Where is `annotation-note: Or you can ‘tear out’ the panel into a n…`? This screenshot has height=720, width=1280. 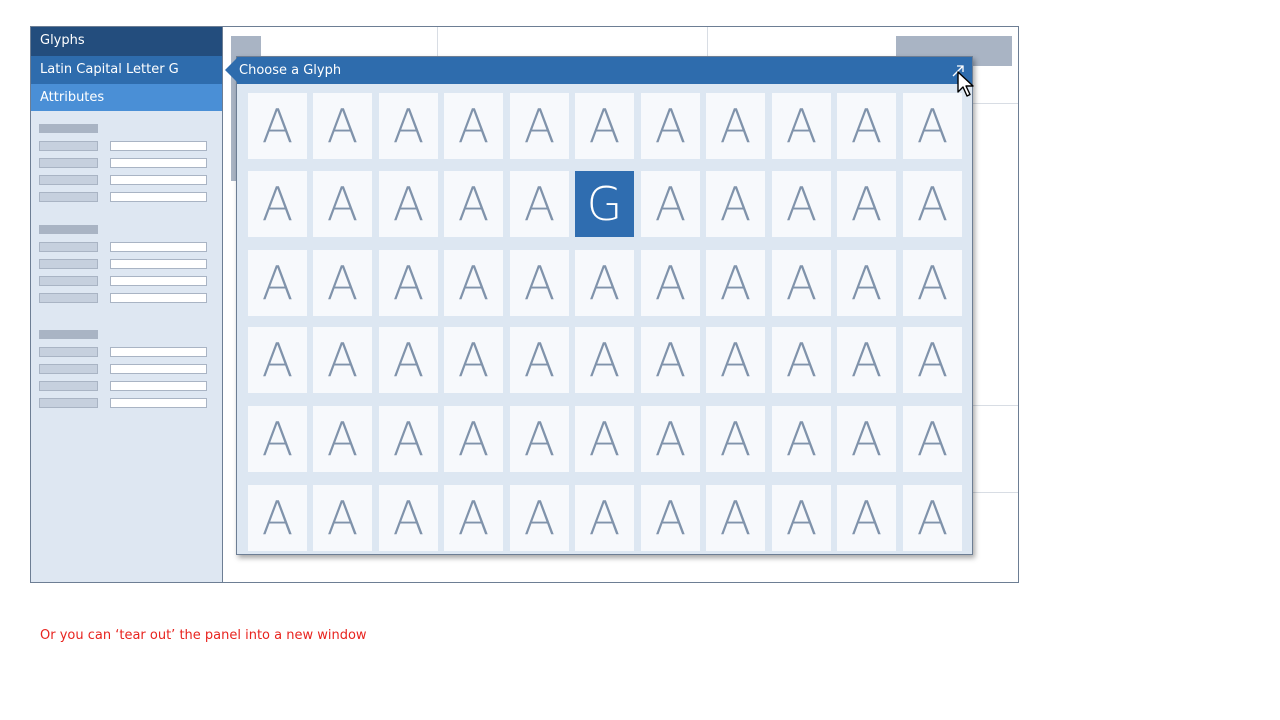 annotation-note: Or you can ‘tear out’ the panel into a n… is located at coordinates (203, 635).